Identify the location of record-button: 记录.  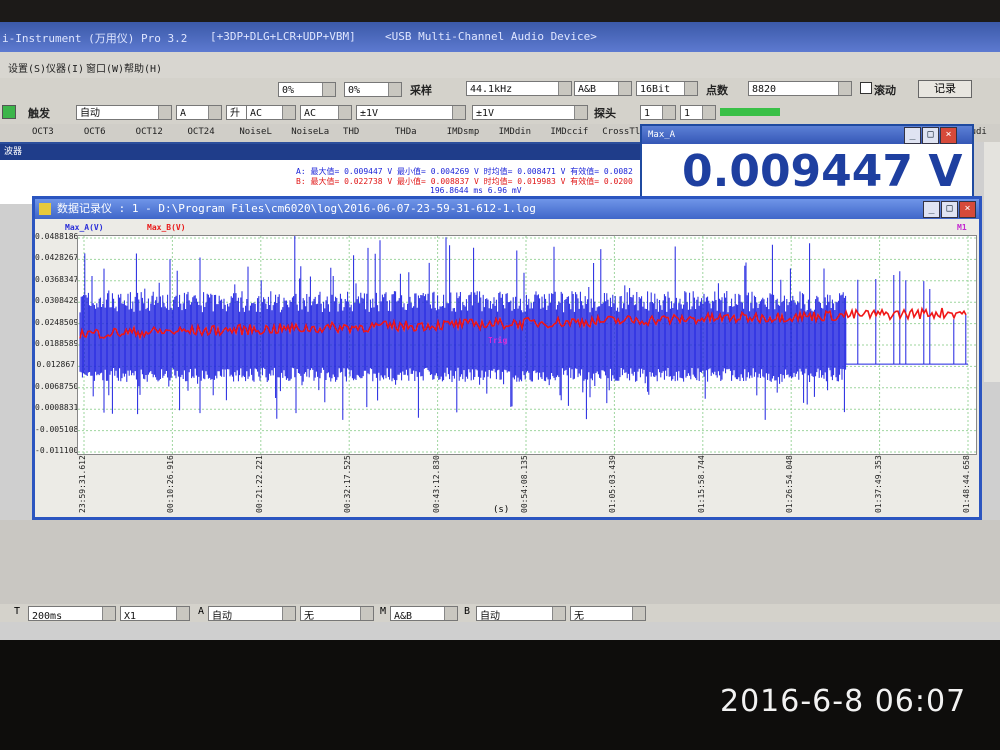
(945, 89).